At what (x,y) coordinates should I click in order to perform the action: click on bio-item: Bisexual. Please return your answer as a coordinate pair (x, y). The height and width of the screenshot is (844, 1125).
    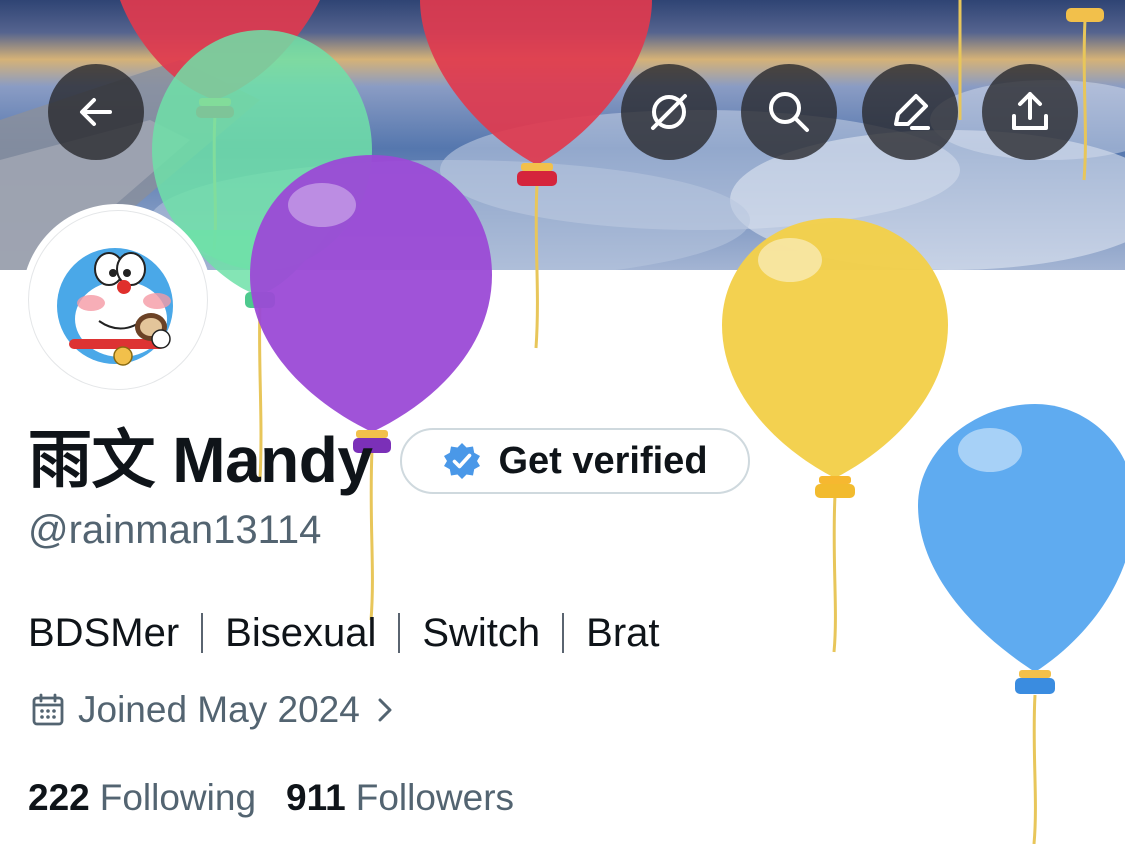
    Looking at the image, I should click on (301, 633).